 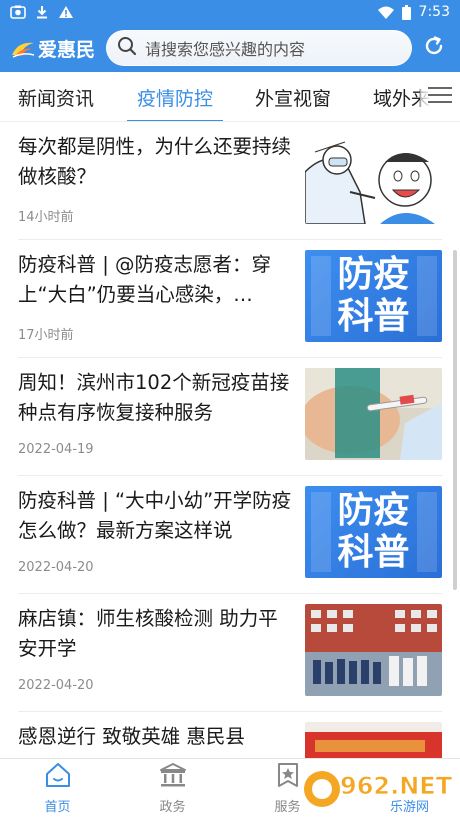 What do you see at coordinates (58, 777) in the screenshot?
I see `home-icon` at bounding box center [58, 777].